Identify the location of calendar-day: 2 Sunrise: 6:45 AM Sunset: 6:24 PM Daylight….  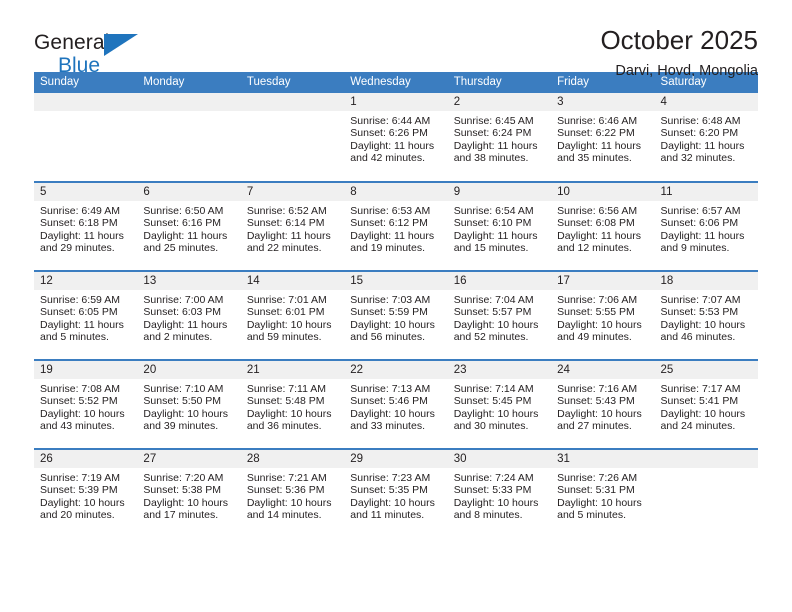
(499, 136).